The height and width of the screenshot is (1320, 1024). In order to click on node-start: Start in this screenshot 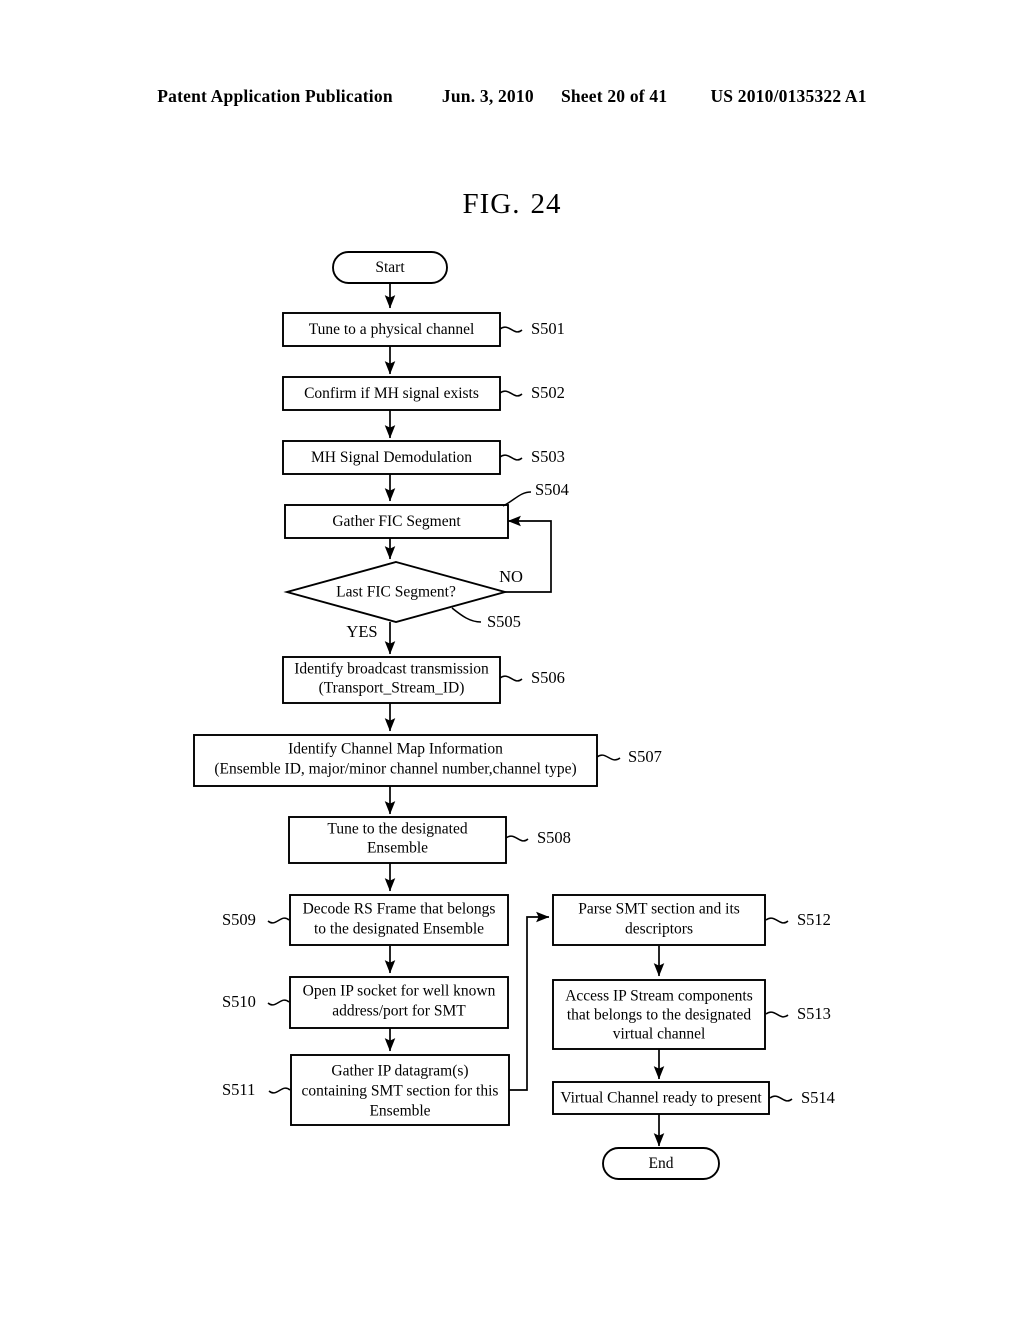, I will do `click(390, 267)`.